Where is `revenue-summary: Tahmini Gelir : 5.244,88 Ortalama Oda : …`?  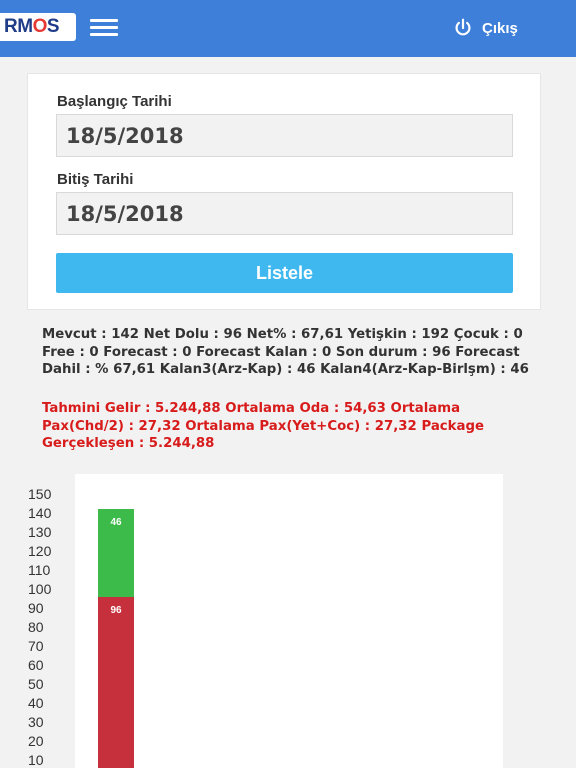 revenue-summary: Tahmini Gelir : 5.244,88 Ortalama Oda : … is located at coordinates (263, 426).